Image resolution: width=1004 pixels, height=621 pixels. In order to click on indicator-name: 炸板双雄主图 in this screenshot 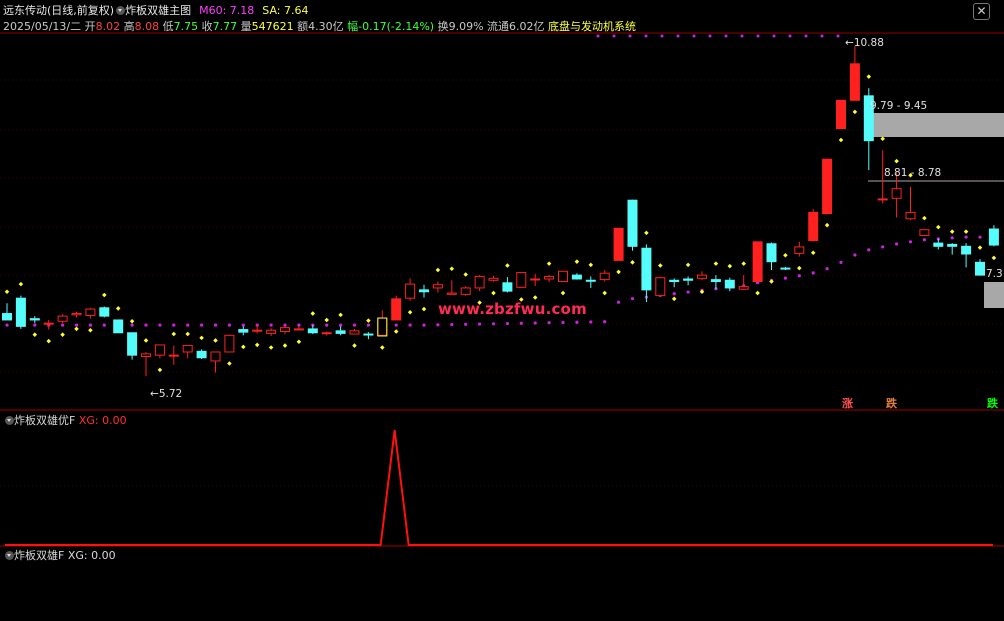, I will do `click(158, 10)`.